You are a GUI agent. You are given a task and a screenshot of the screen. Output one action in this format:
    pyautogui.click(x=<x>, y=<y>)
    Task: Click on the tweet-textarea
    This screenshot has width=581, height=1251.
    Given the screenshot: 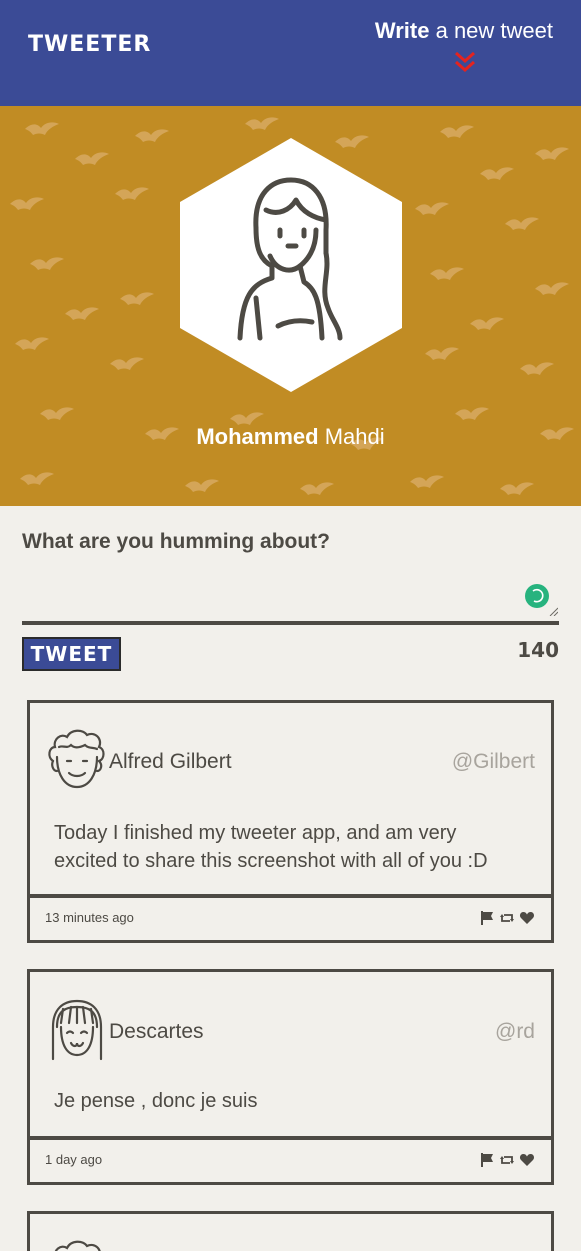 What is the action you would take?
    pyautogui.click(x=290, y=594)
    